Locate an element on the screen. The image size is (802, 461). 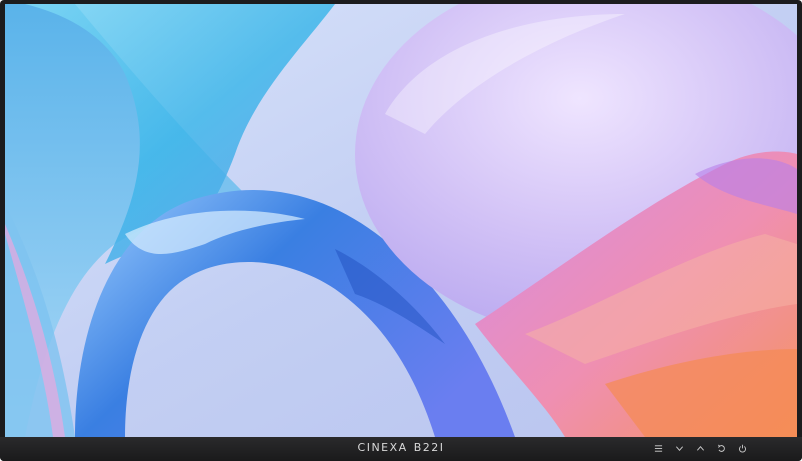
power-icon is located at coordinates (742, 448).